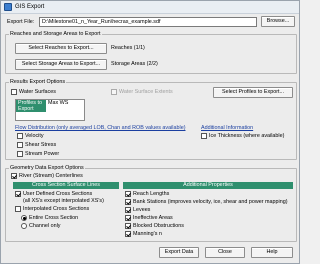 The image size is (320, 264). Describe the element at coordinates (225, 252) in the screenshot. I see `close-button: Close` at that location.